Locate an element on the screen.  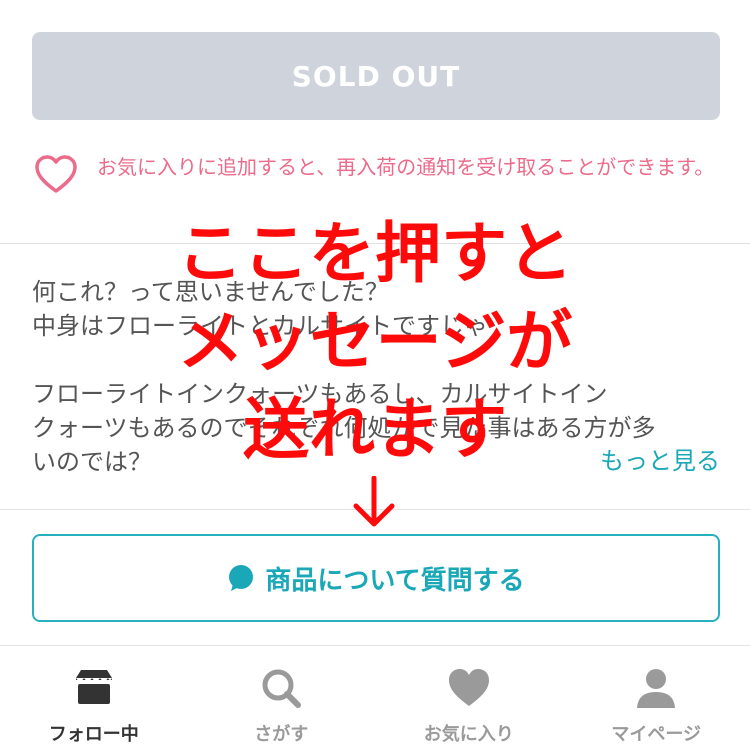
annotation-arrow-icon is located at coordinates (374, 501).